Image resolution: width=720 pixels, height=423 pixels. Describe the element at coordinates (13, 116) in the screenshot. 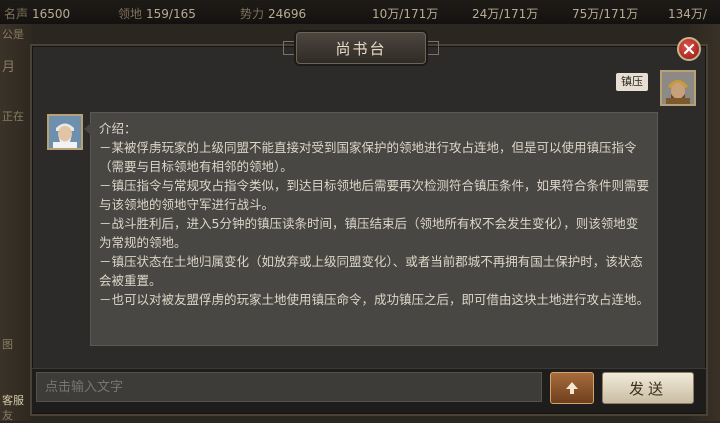

I see `edge-fragment: 正在` at that location.